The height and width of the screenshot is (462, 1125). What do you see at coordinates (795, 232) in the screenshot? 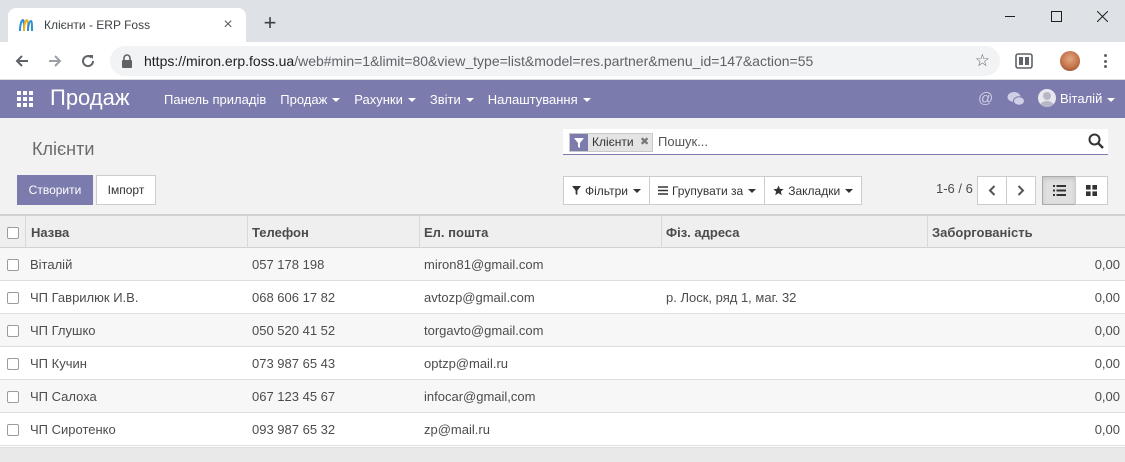
I see `column-header-address: Фіз. адреса` at bounding box center [795, 232].